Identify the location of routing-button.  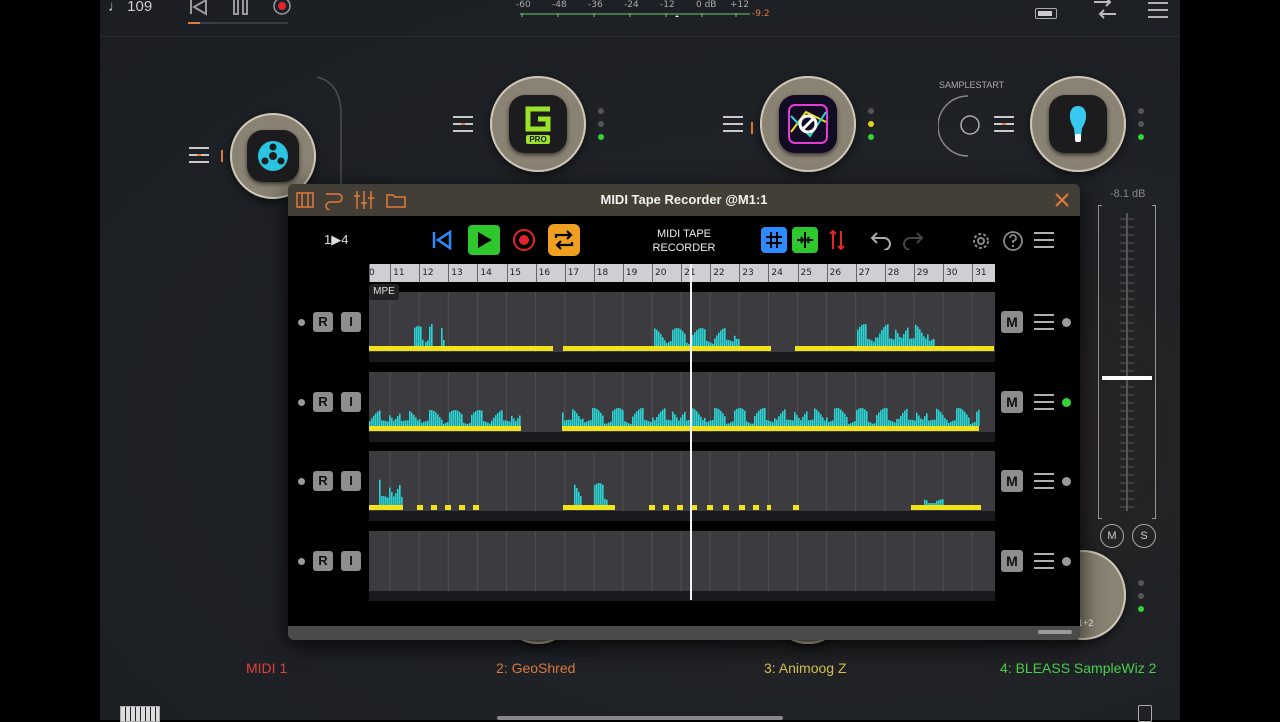
(1105, 10).